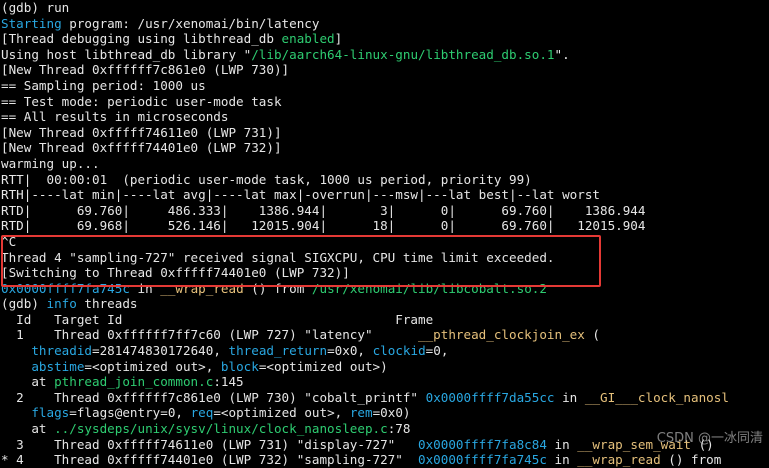  Describe the element at coordinates (141, 39) in the screenshot. I see `terminal-text: [Thread debugging using libthread_db` at that location.